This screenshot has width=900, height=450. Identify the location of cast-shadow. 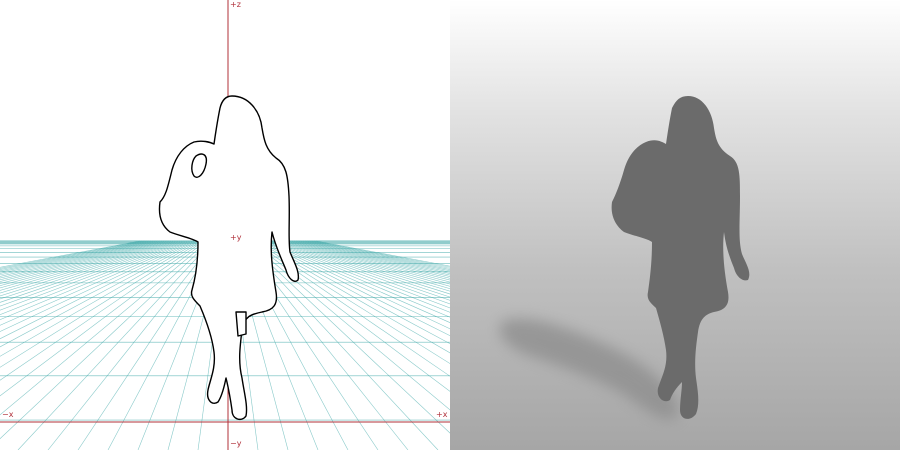
(589, 369).